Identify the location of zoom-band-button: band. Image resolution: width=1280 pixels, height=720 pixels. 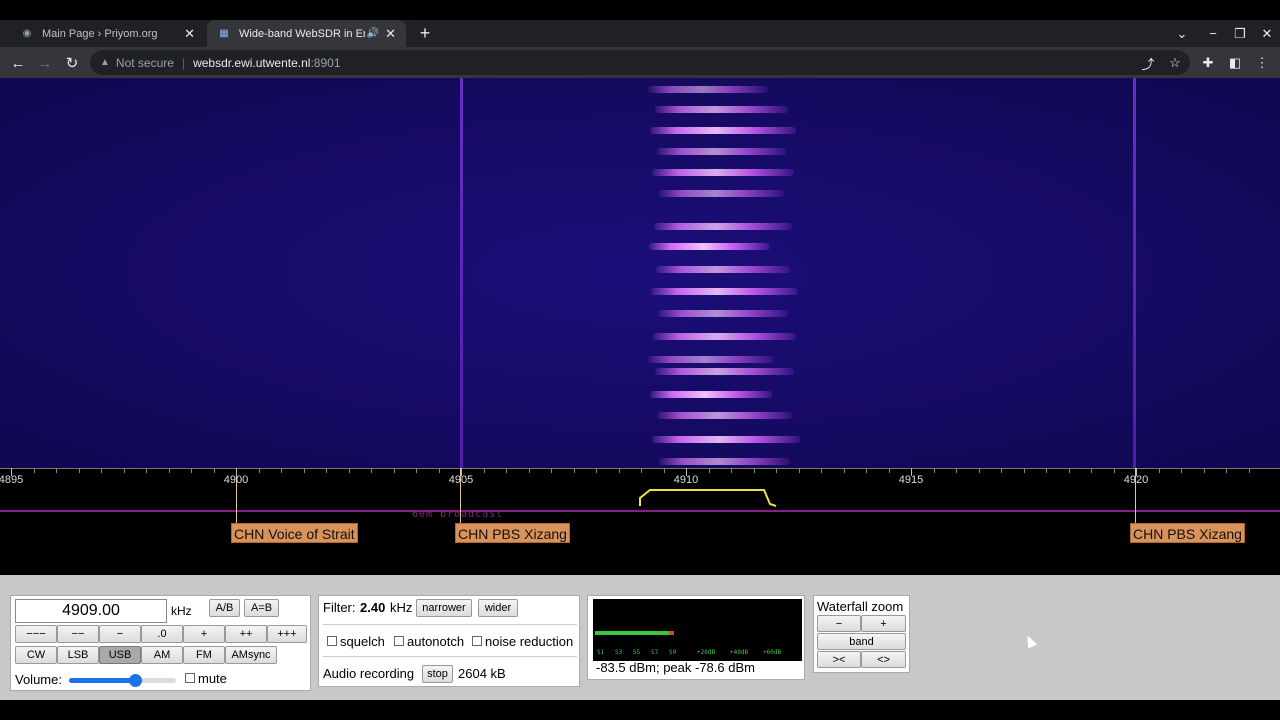
(861, 641).